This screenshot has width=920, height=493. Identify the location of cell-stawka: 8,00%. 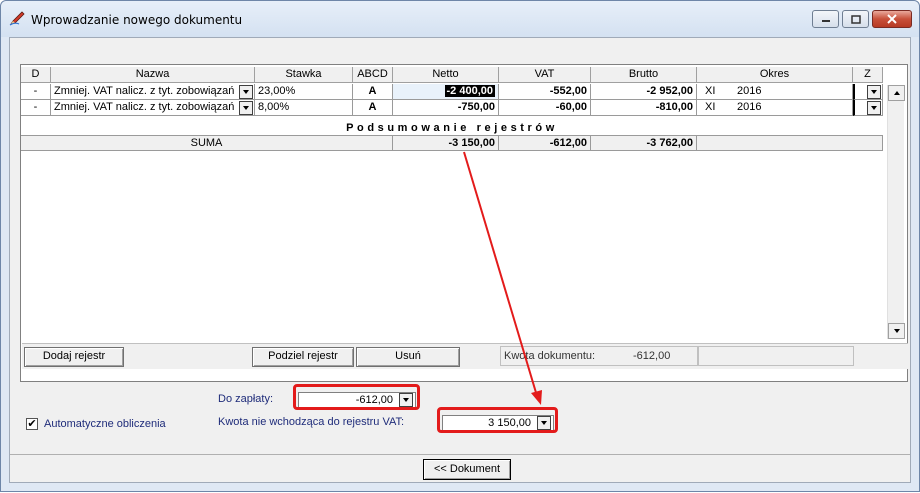
(304, 108).